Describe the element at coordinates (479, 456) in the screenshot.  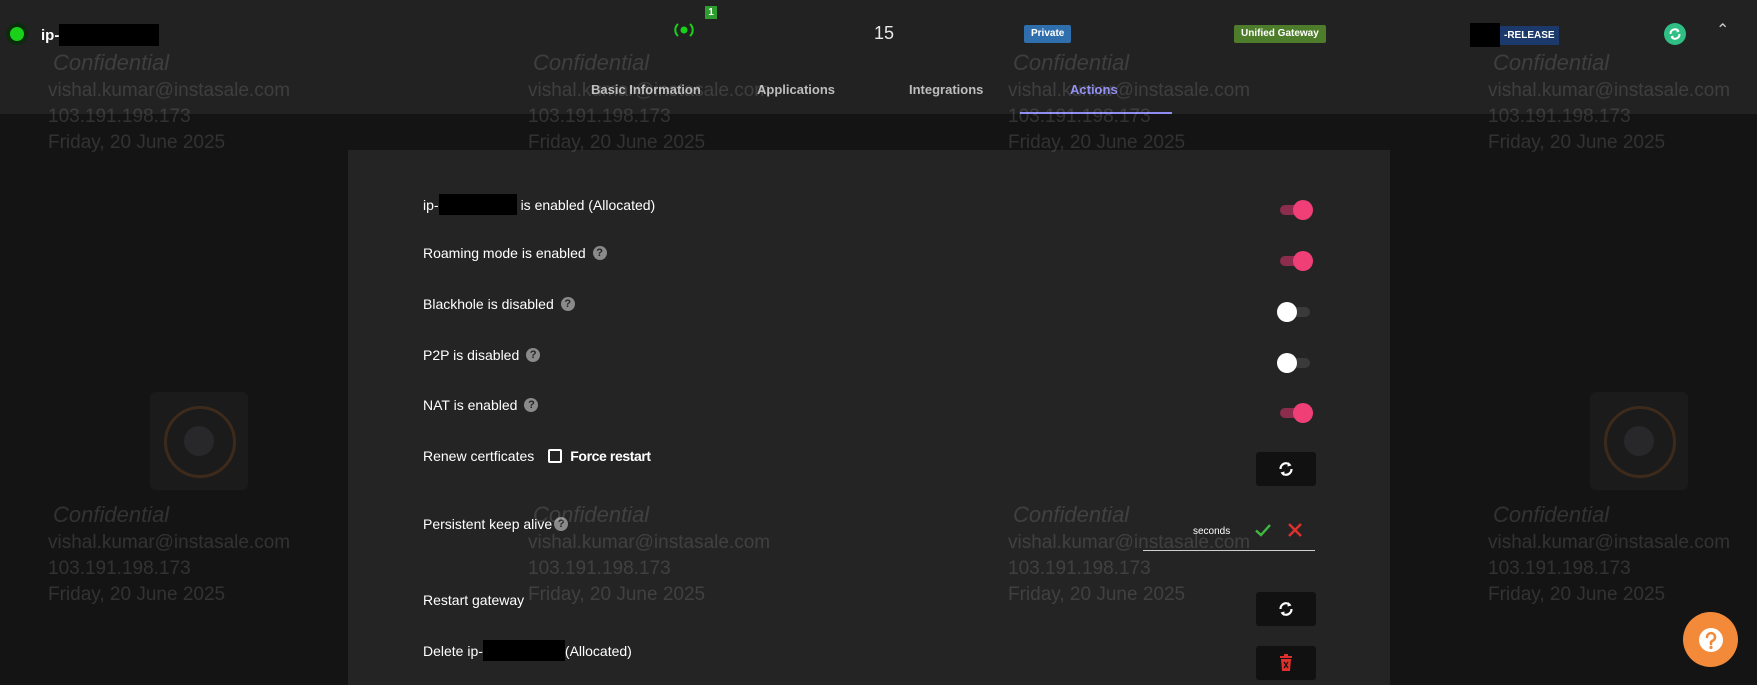
I see `renew-text: Renew certficates` at that location.